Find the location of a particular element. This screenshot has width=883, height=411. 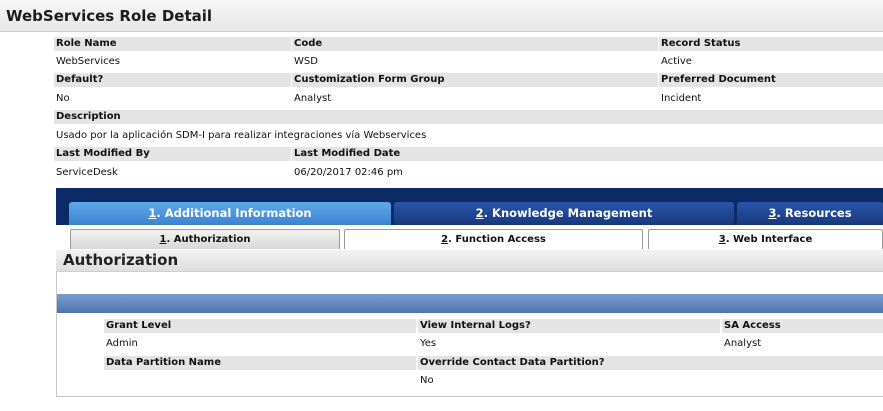

record-status-label: Record Status is located at coordinates (771, 44).